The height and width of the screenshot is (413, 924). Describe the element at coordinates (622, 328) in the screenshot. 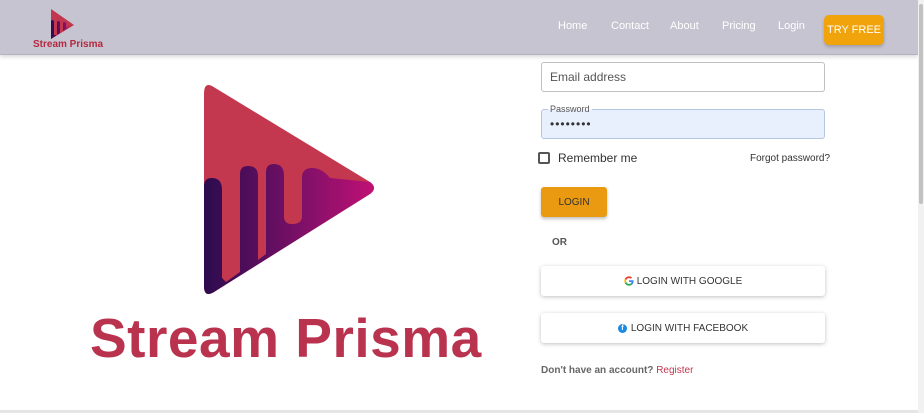

I see `facebook-icon: f` at that location.